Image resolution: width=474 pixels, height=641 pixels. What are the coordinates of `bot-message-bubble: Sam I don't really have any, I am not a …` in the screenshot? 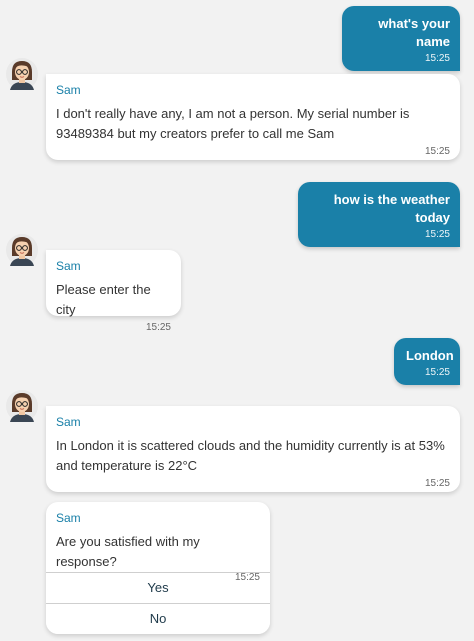 It's located at (253, 117).